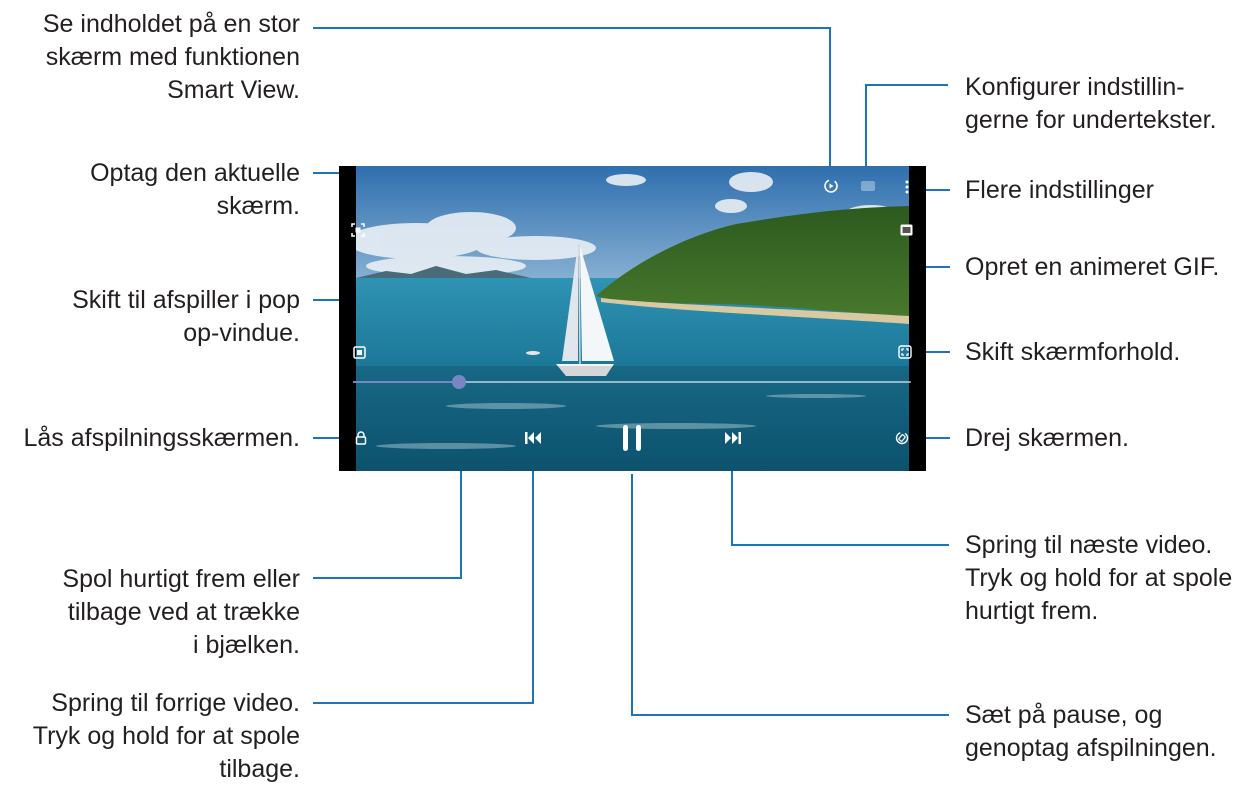 The width and height of the screenshot is (1255, 786). What do you see at coordinates (1091, 731) in the screenshot?
I see `pause-description: Sæt på pause, og genoptag afspilningen.` at bounding box center [1091, 731].